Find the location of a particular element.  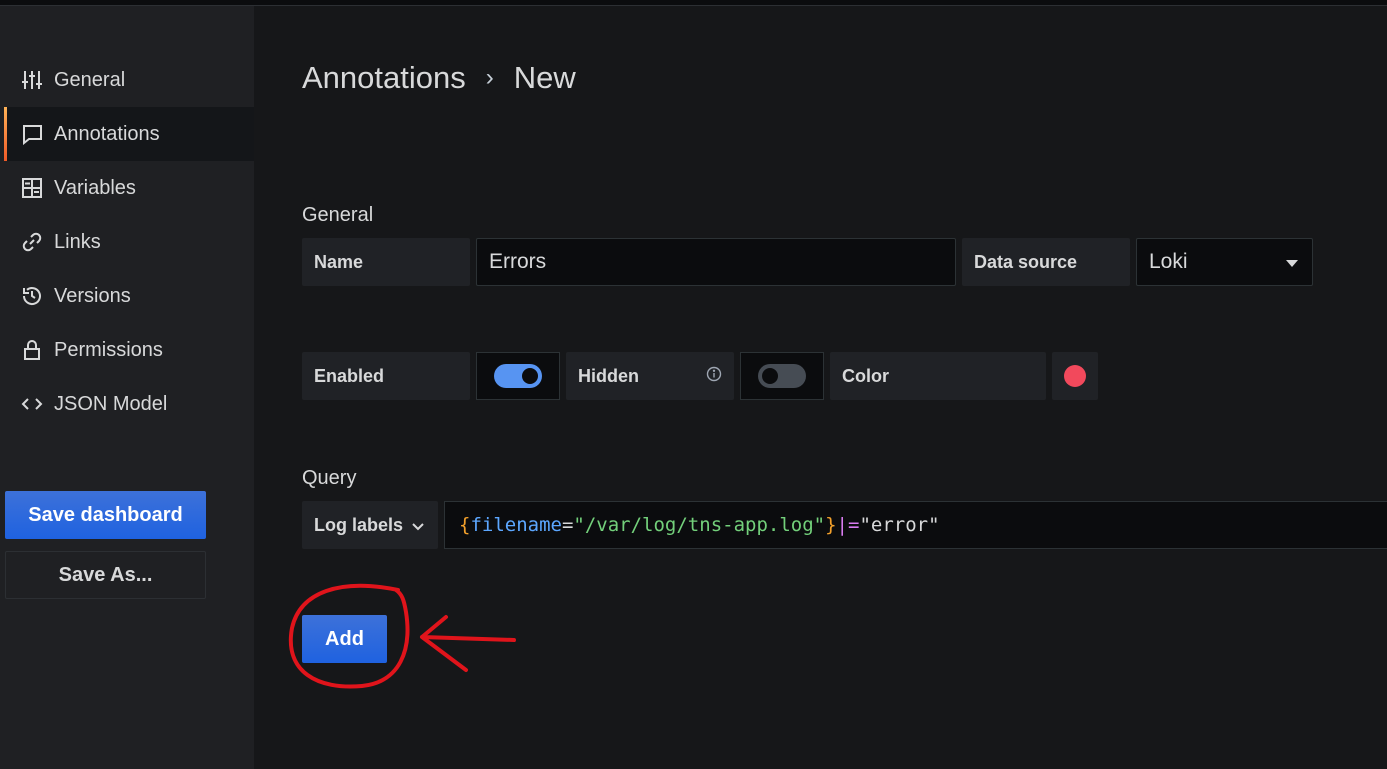

query-token-label-key: filename is located at coordinates (516, 525).